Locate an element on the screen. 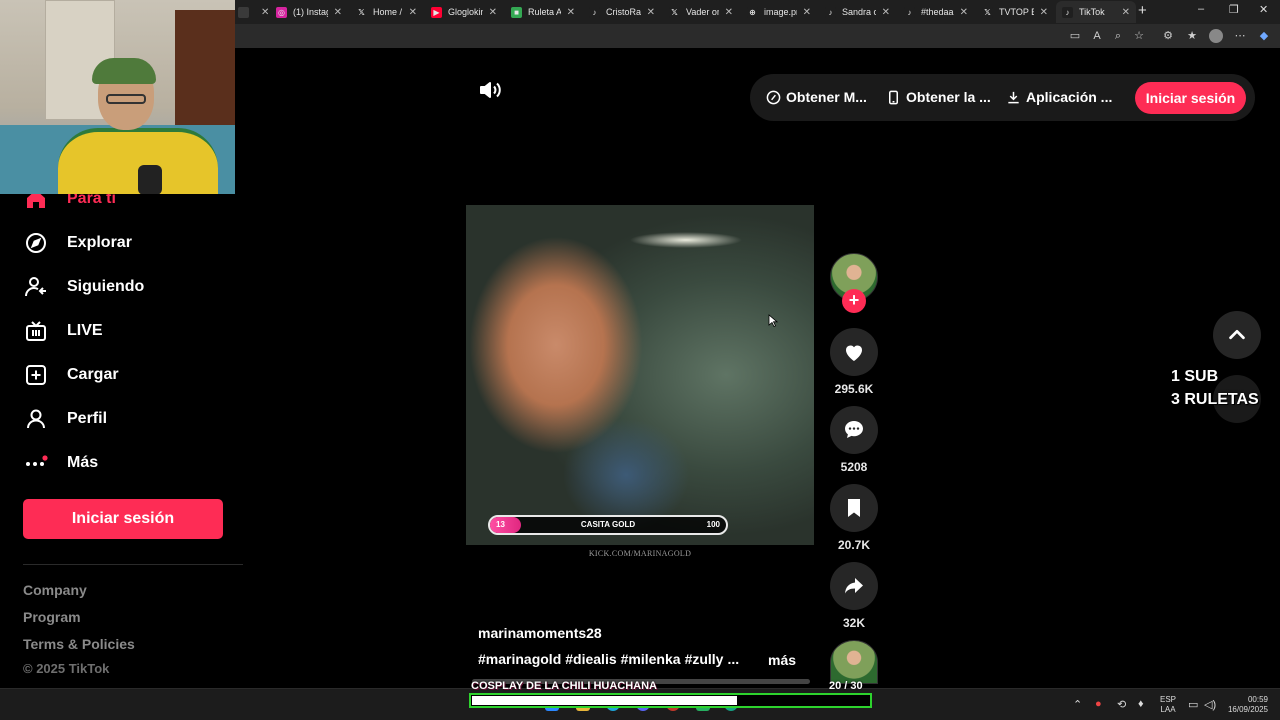 The image size is (1280, 720). comment-button is located at coordinates (854, 430).